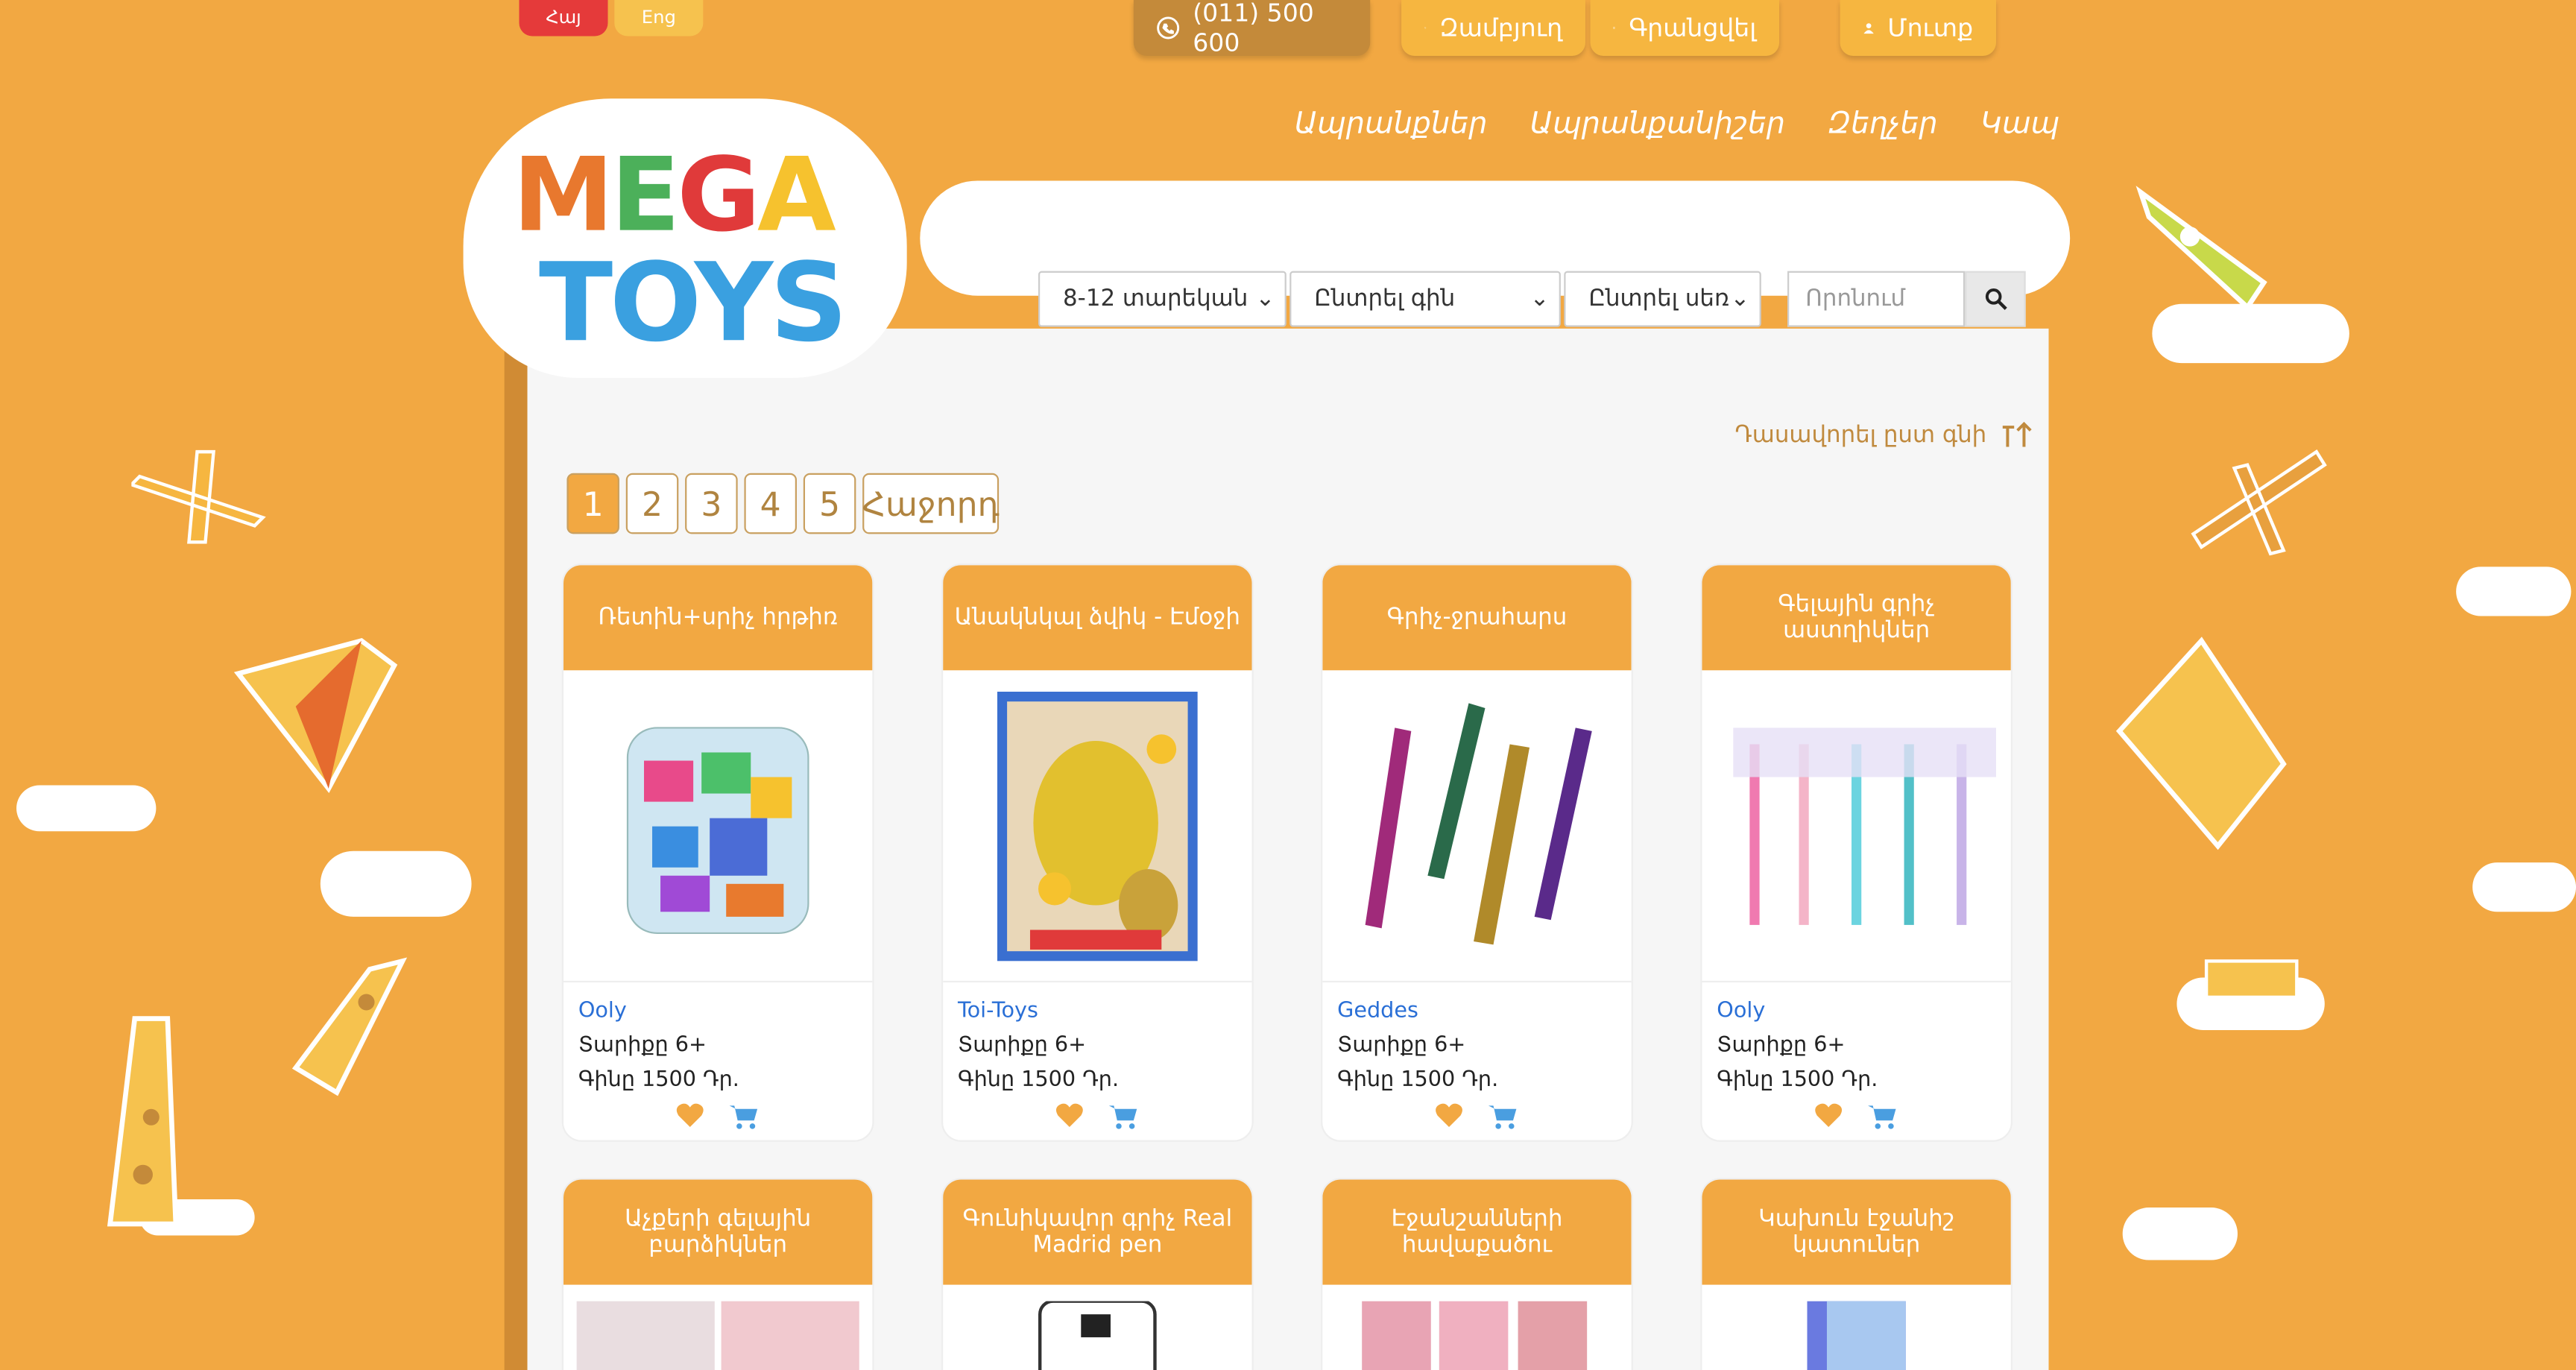 The width and height of the screenshot is (2576, 1370). I want to click on cart-button: Զամբյուղ, so click(1493, 28).